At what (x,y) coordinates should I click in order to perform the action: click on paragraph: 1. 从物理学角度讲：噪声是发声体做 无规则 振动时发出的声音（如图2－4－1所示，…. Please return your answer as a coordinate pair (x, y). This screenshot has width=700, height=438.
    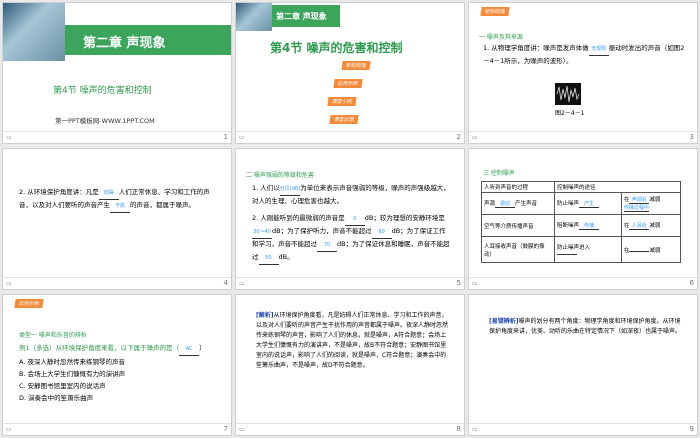
    Looking at the image, I should click on (584, 54).